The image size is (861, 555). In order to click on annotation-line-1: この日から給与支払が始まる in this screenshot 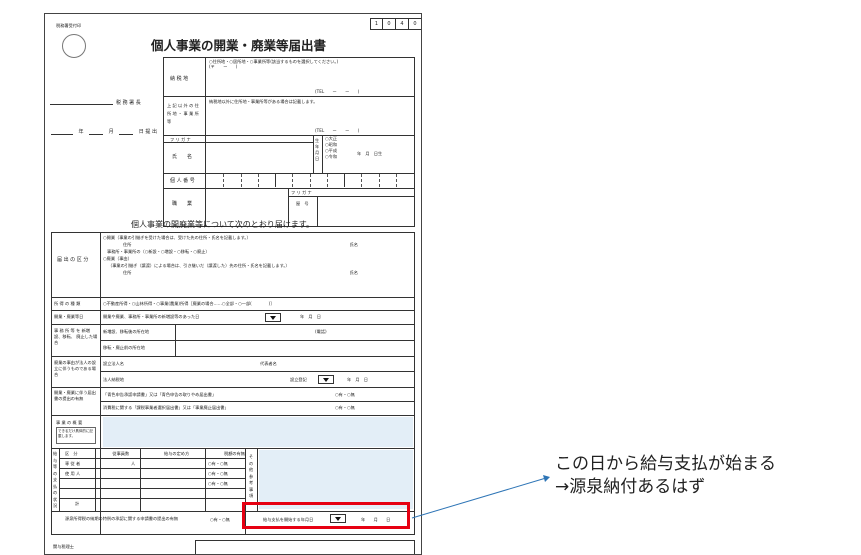, I will do `click(665, 464)`.